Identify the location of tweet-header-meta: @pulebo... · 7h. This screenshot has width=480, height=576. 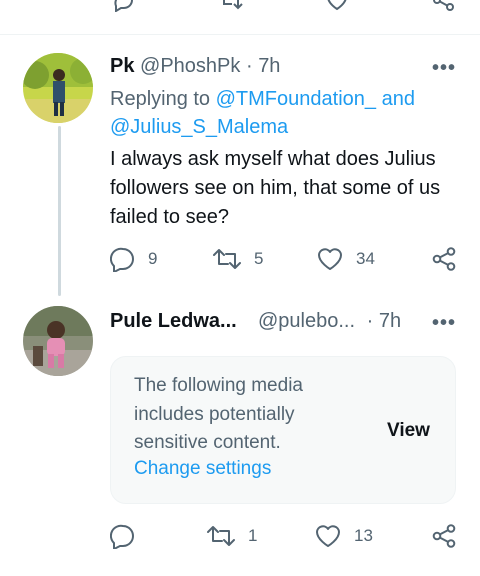
(329, 321).